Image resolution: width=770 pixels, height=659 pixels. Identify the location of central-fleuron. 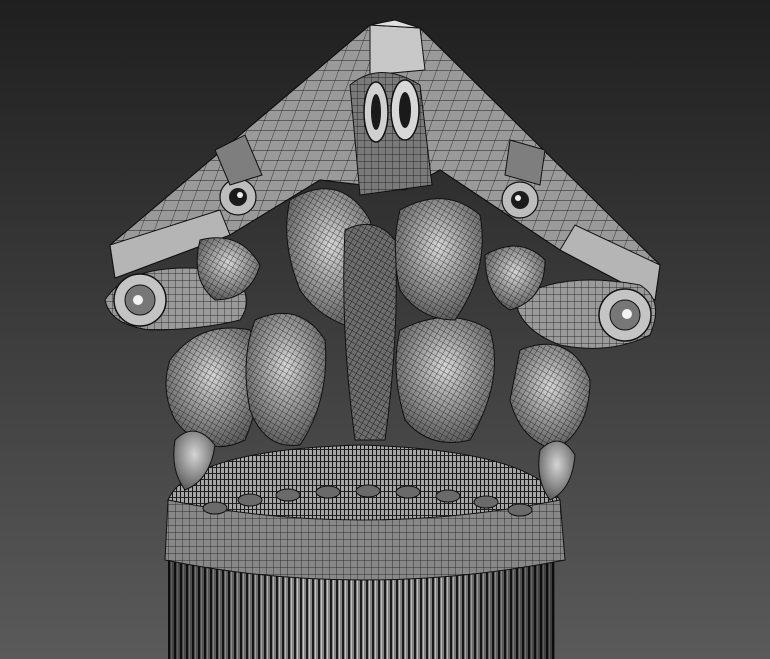
(391, 134).